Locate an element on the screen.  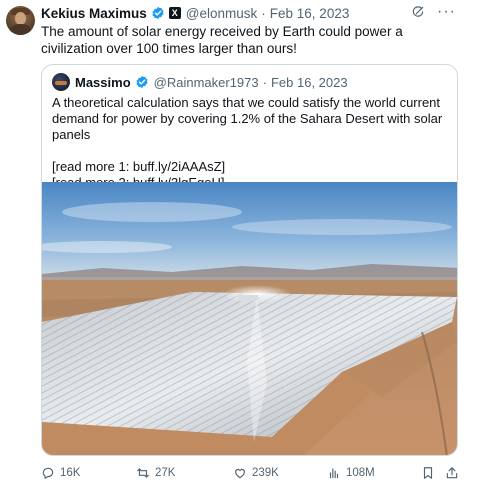
like-icon is located at coordinates (240, 473).